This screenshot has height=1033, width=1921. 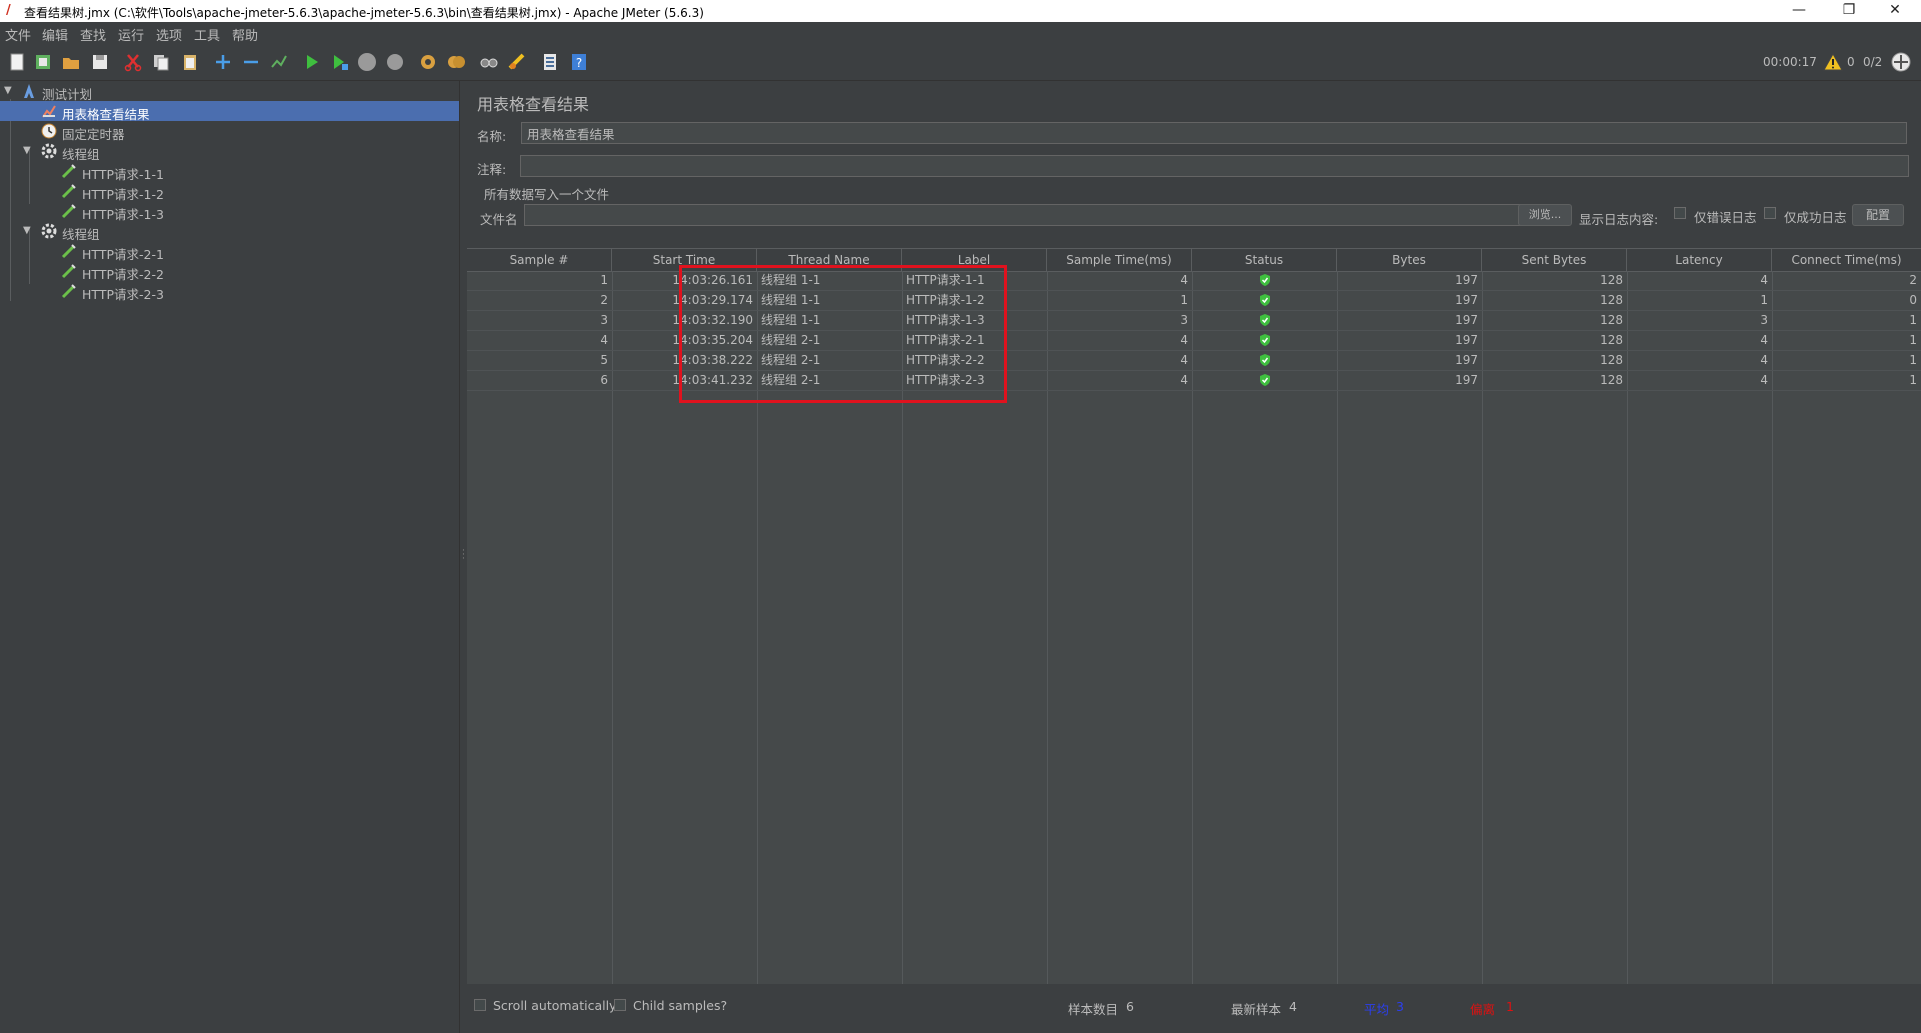 What do you see at coordinates (620, 1005) in the screenshot?
I see `child-samples-checkbox` at bounding box center [620, 1005].